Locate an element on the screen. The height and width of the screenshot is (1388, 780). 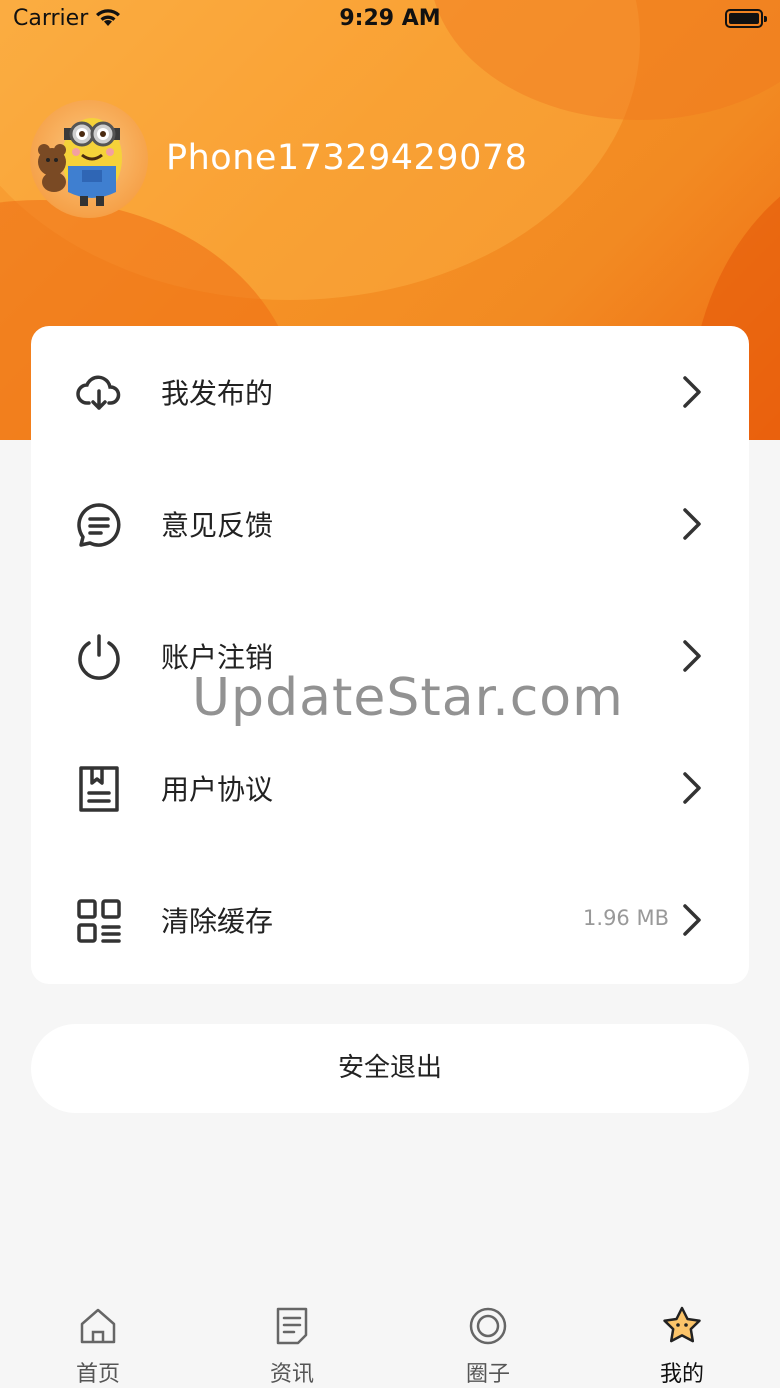
tab-label: 首页 is located at coordinates (97, 1374).